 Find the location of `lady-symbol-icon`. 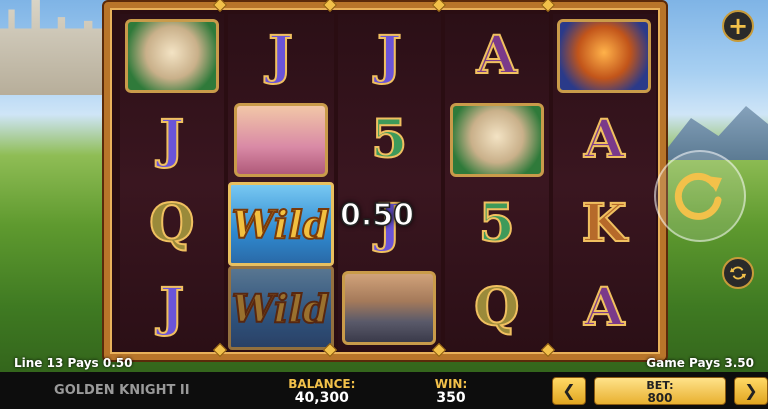

lady-symbol-icon is located at coordinates (280, 140).